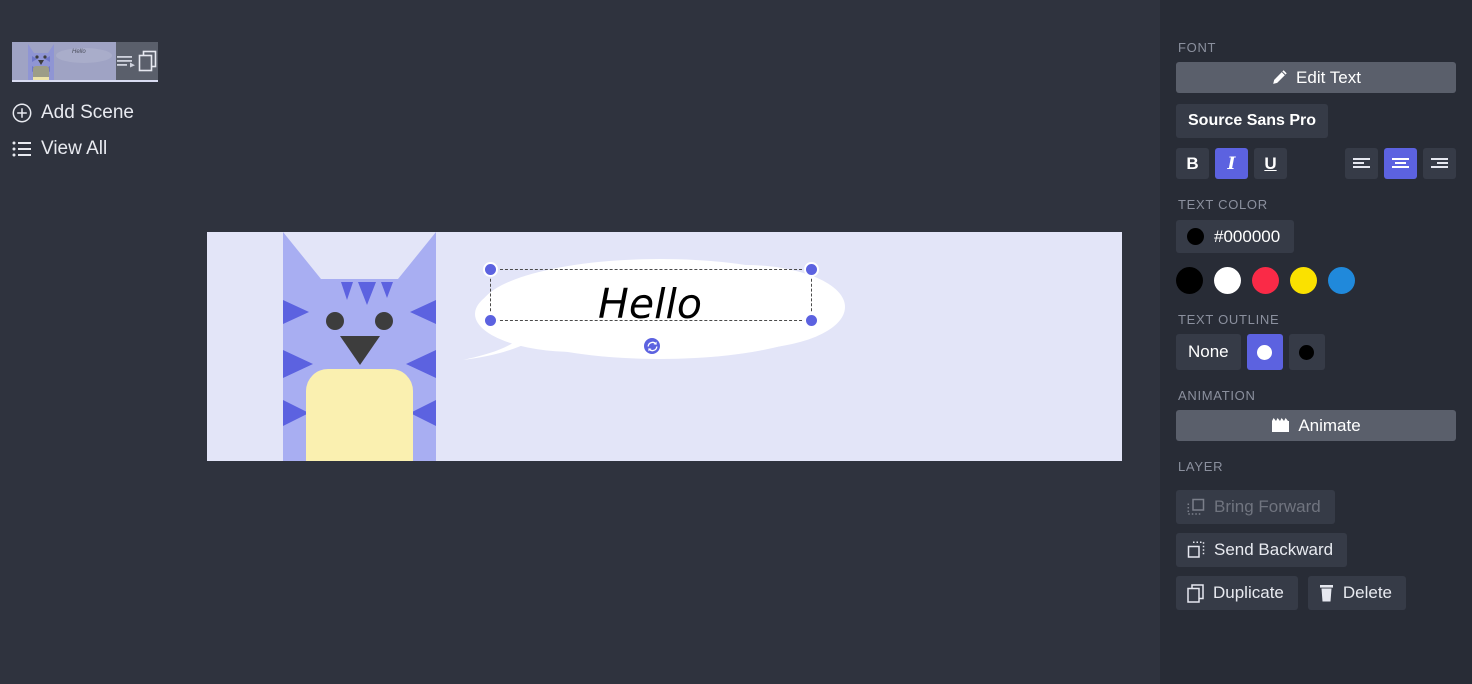 This screenshot has height=684, width=1472. Describe the element at coordinates (1217, 395) in the screenshot. I see `animation-section-label: ANIMATION` at that location.